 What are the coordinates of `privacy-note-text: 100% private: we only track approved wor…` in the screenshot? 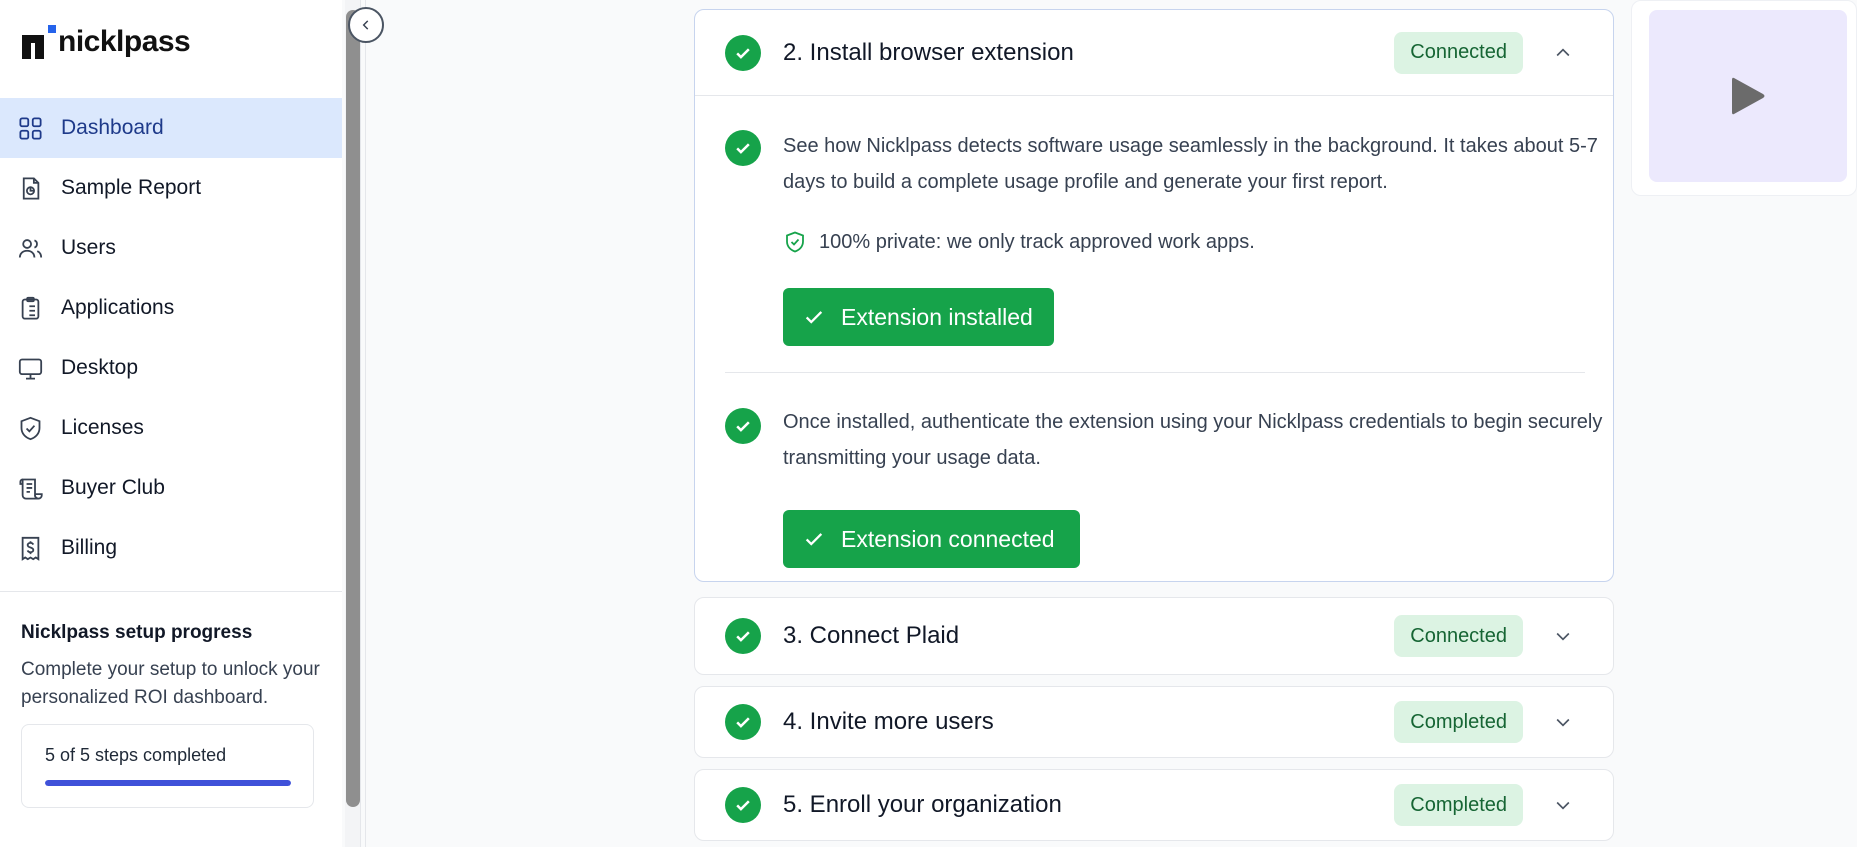 It's located at (1037, 241).